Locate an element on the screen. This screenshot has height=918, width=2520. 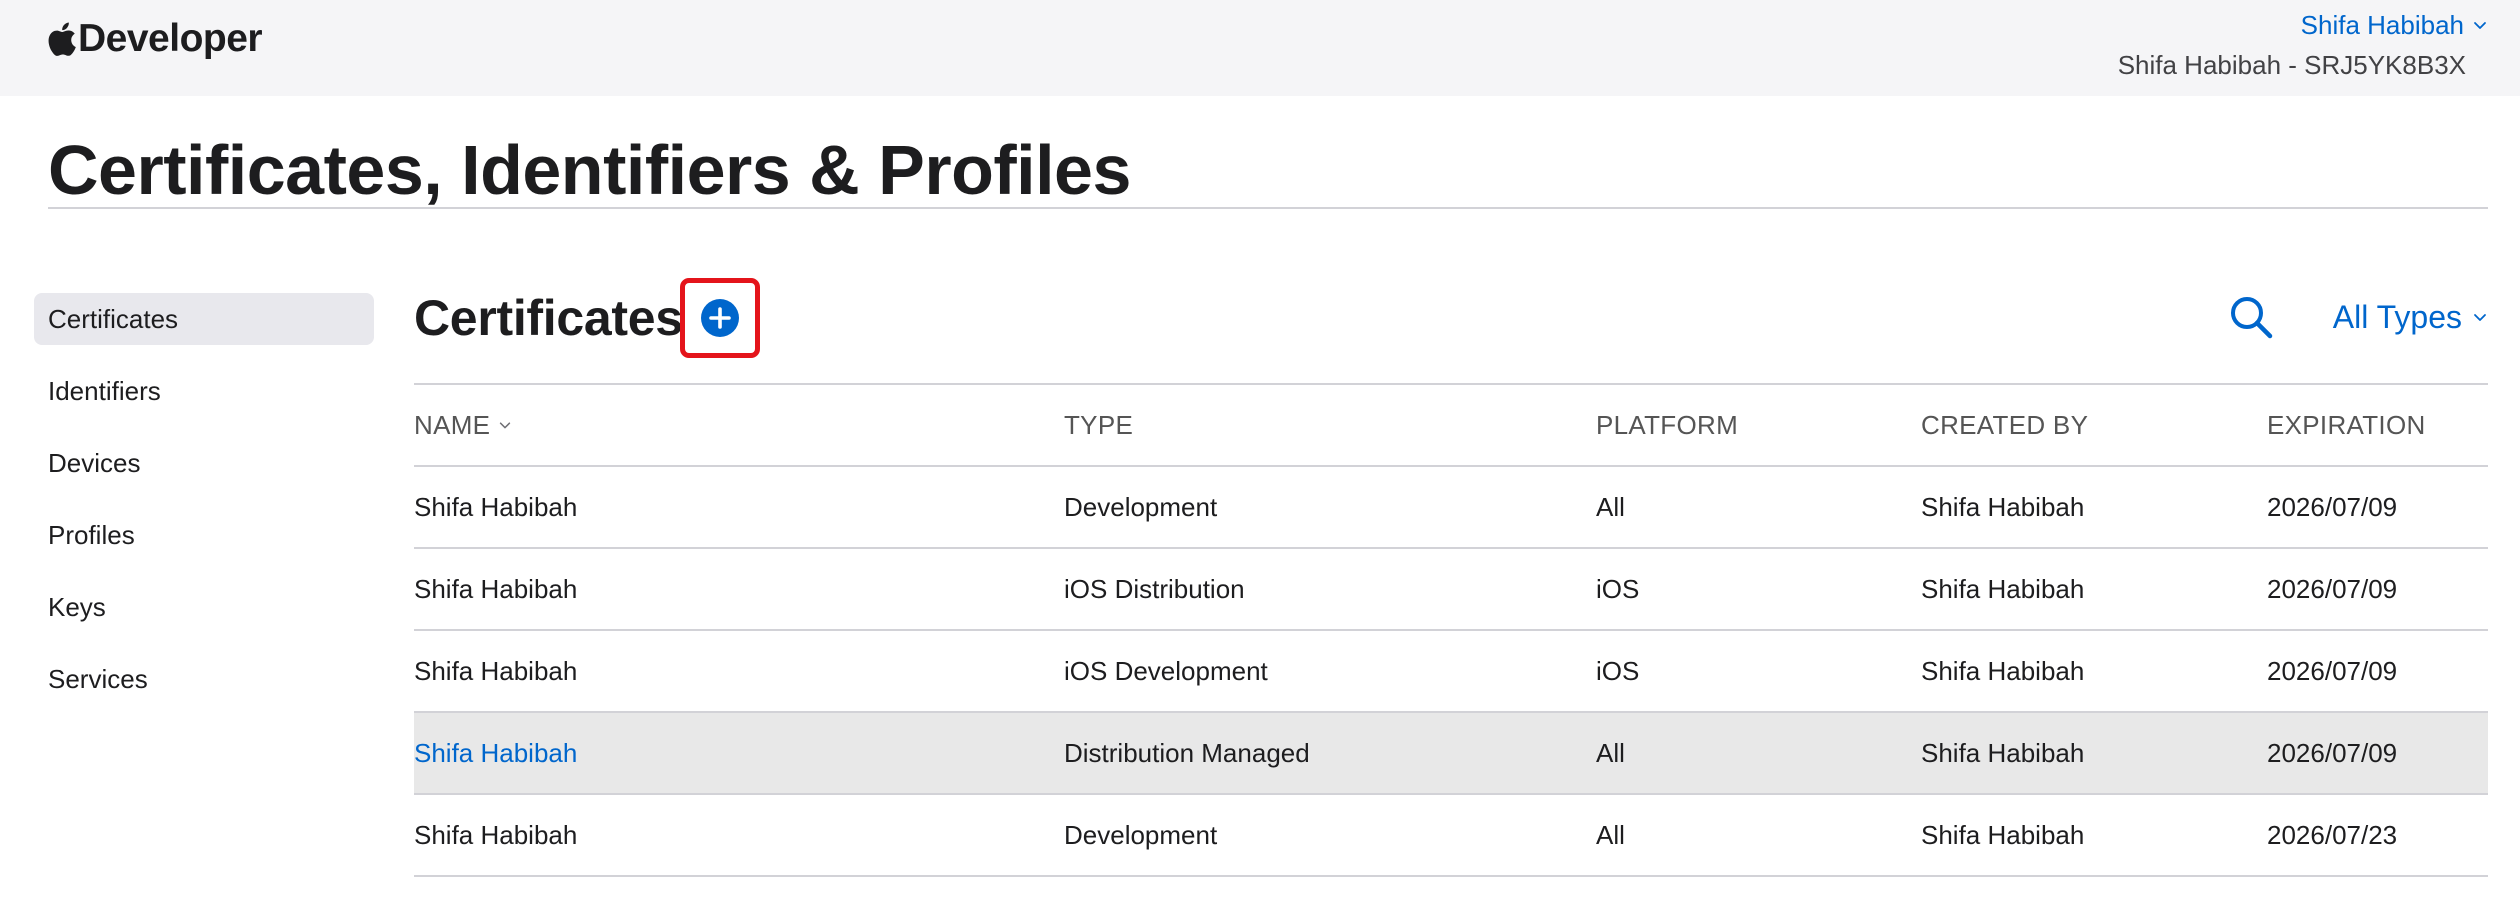
column-header-created-by: CREATED BY is located at coordinates (2005, 425).